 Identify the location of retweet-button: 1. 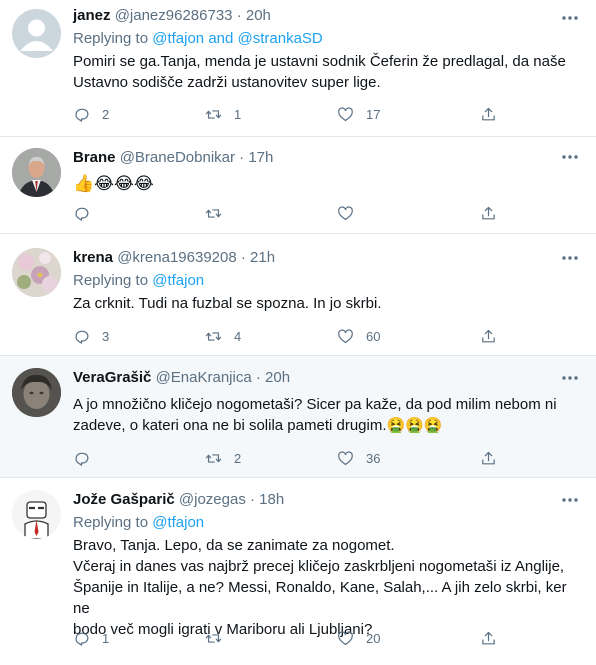
(224, 114).